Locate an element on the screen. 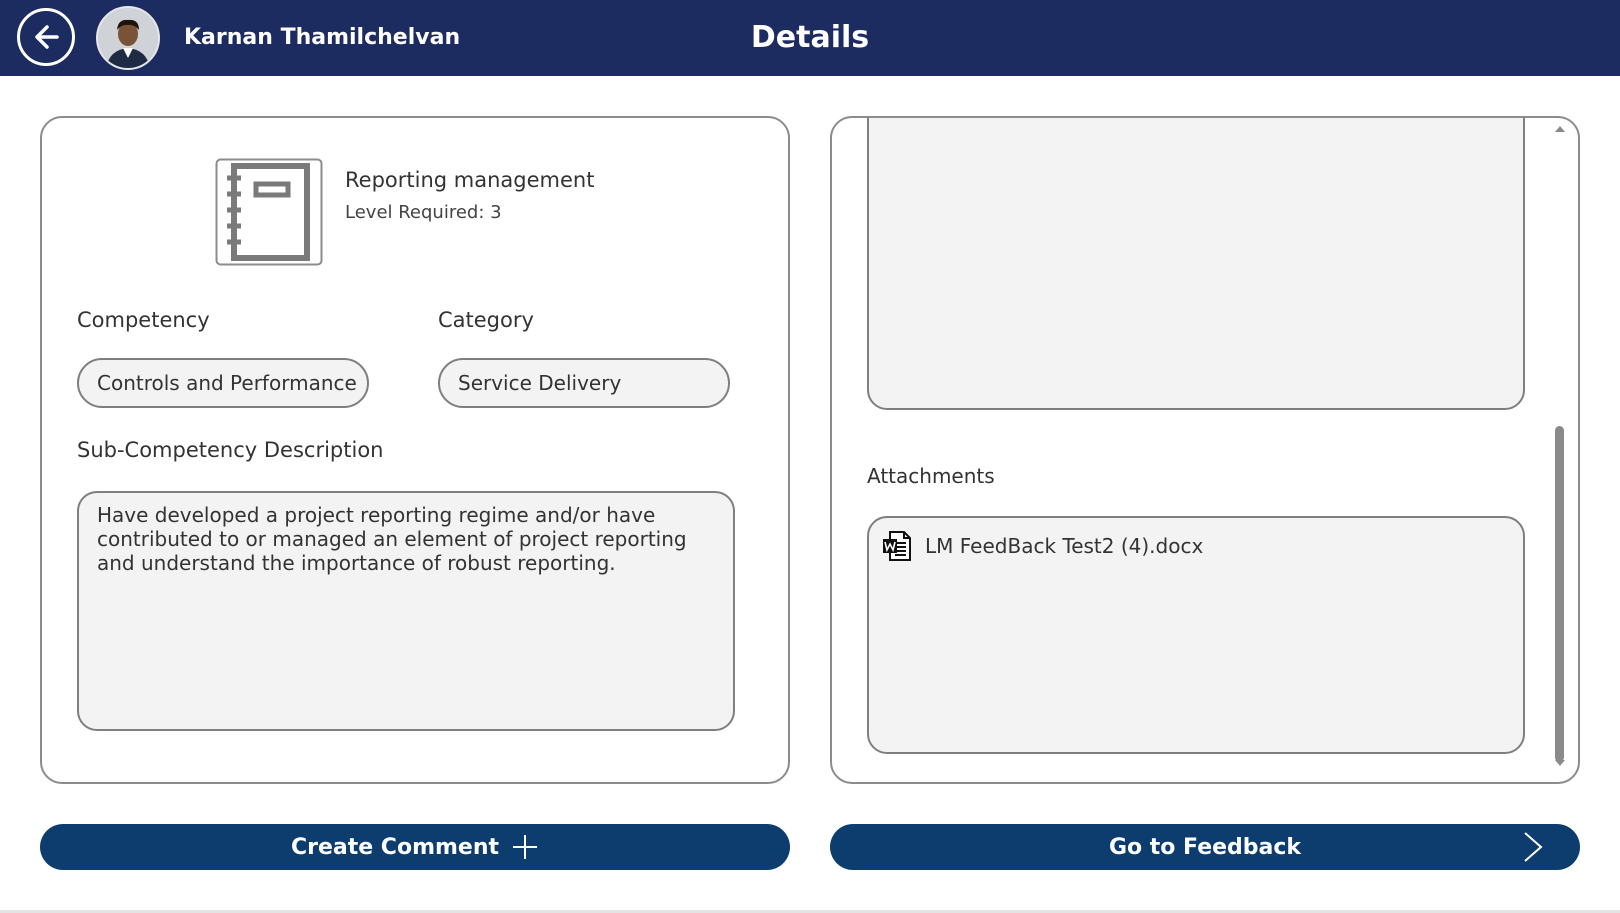  attachments-label: Attachments is located at coordinates (931, 476).